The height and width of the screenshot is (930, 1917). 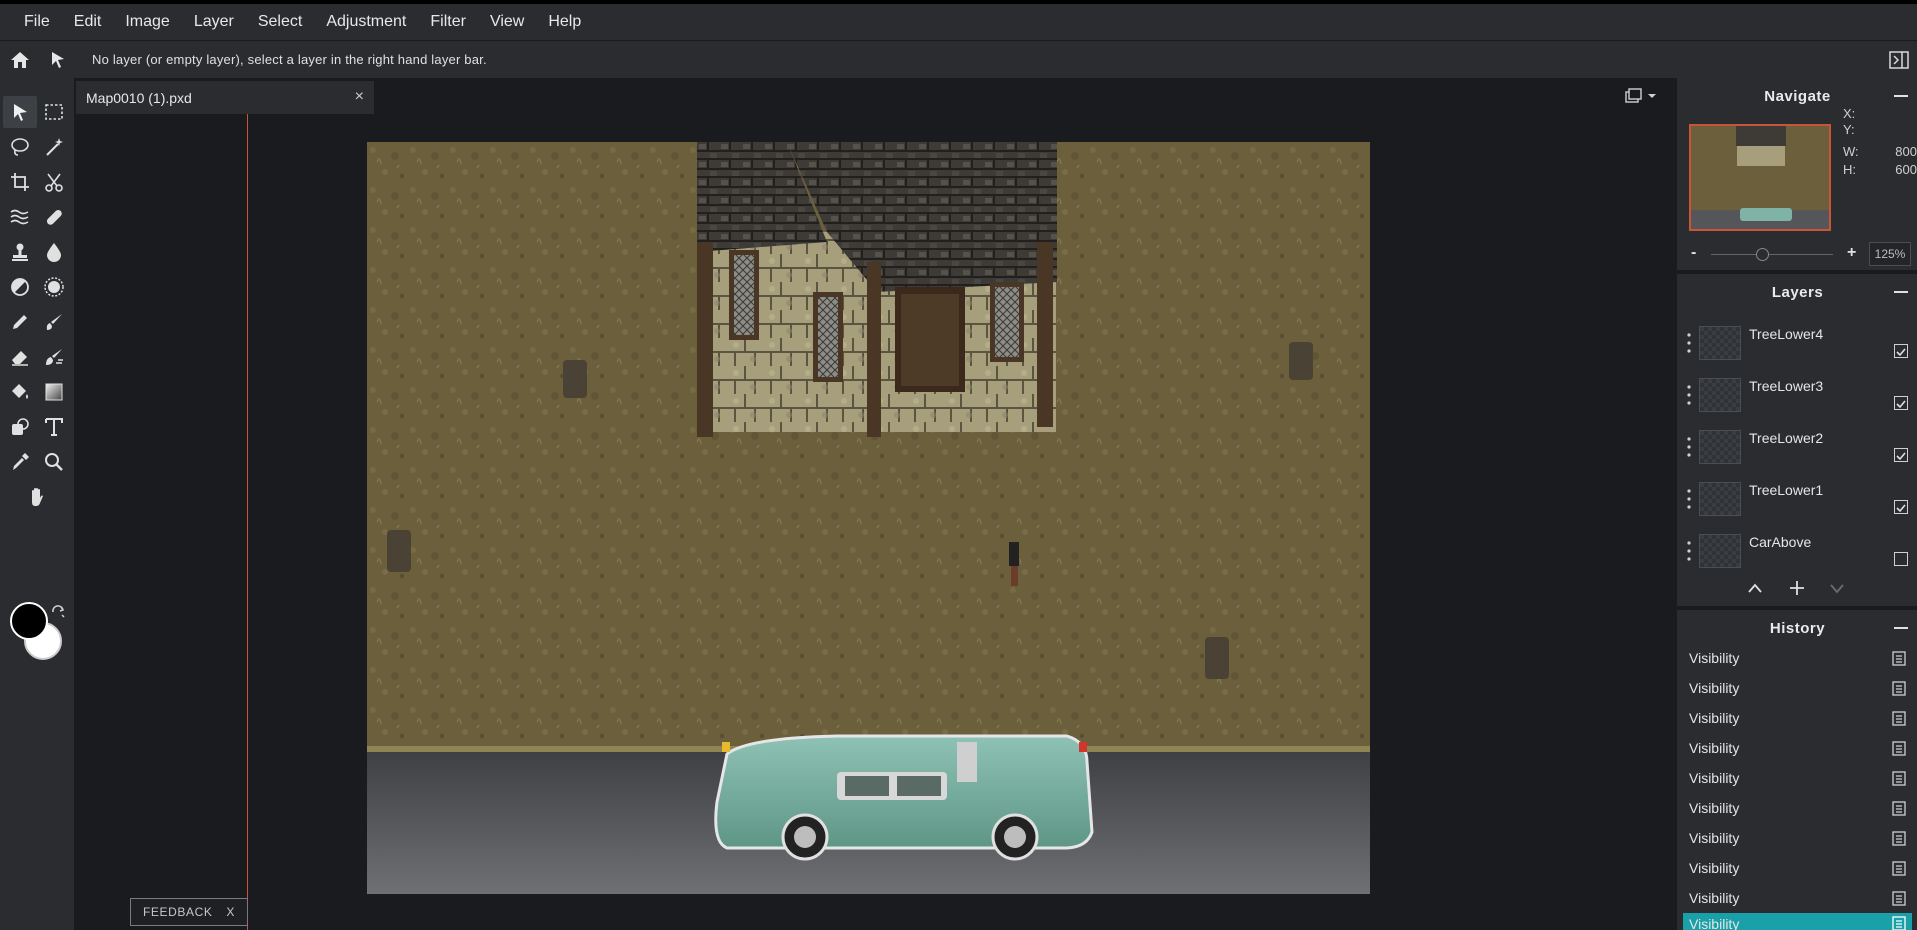 I want to click on menu-help: Help, so click(x=564, y=22).